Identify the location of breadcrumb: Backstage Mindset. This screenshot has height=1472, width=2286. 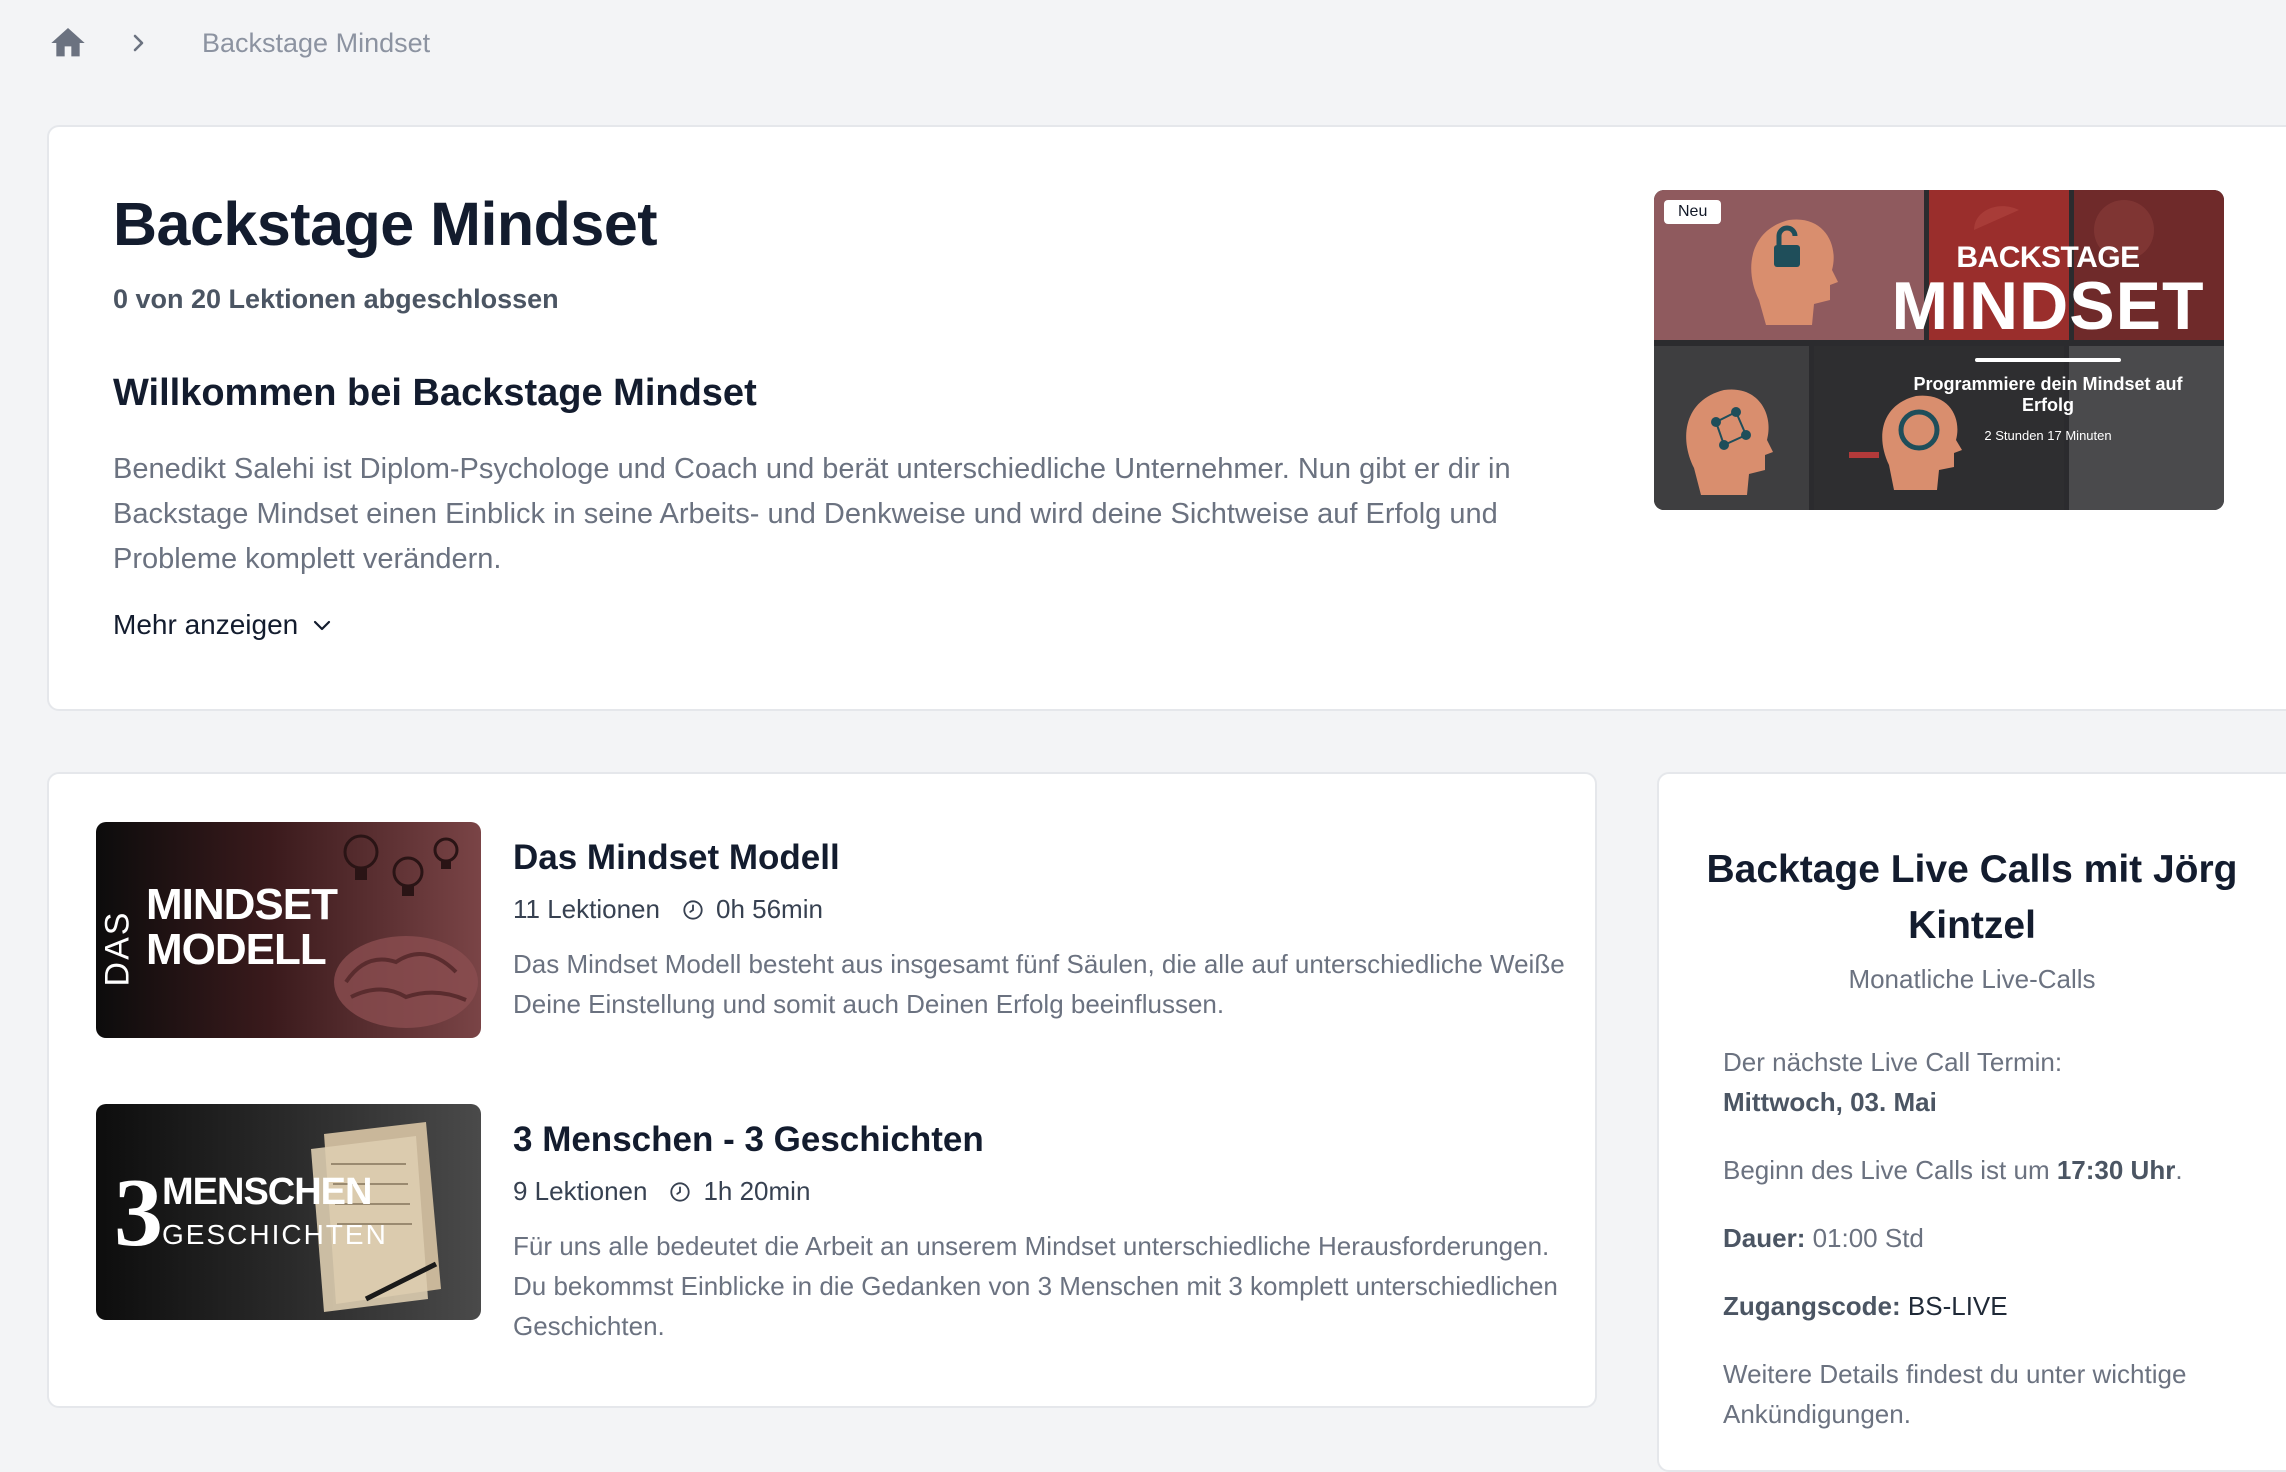
(239, 43).